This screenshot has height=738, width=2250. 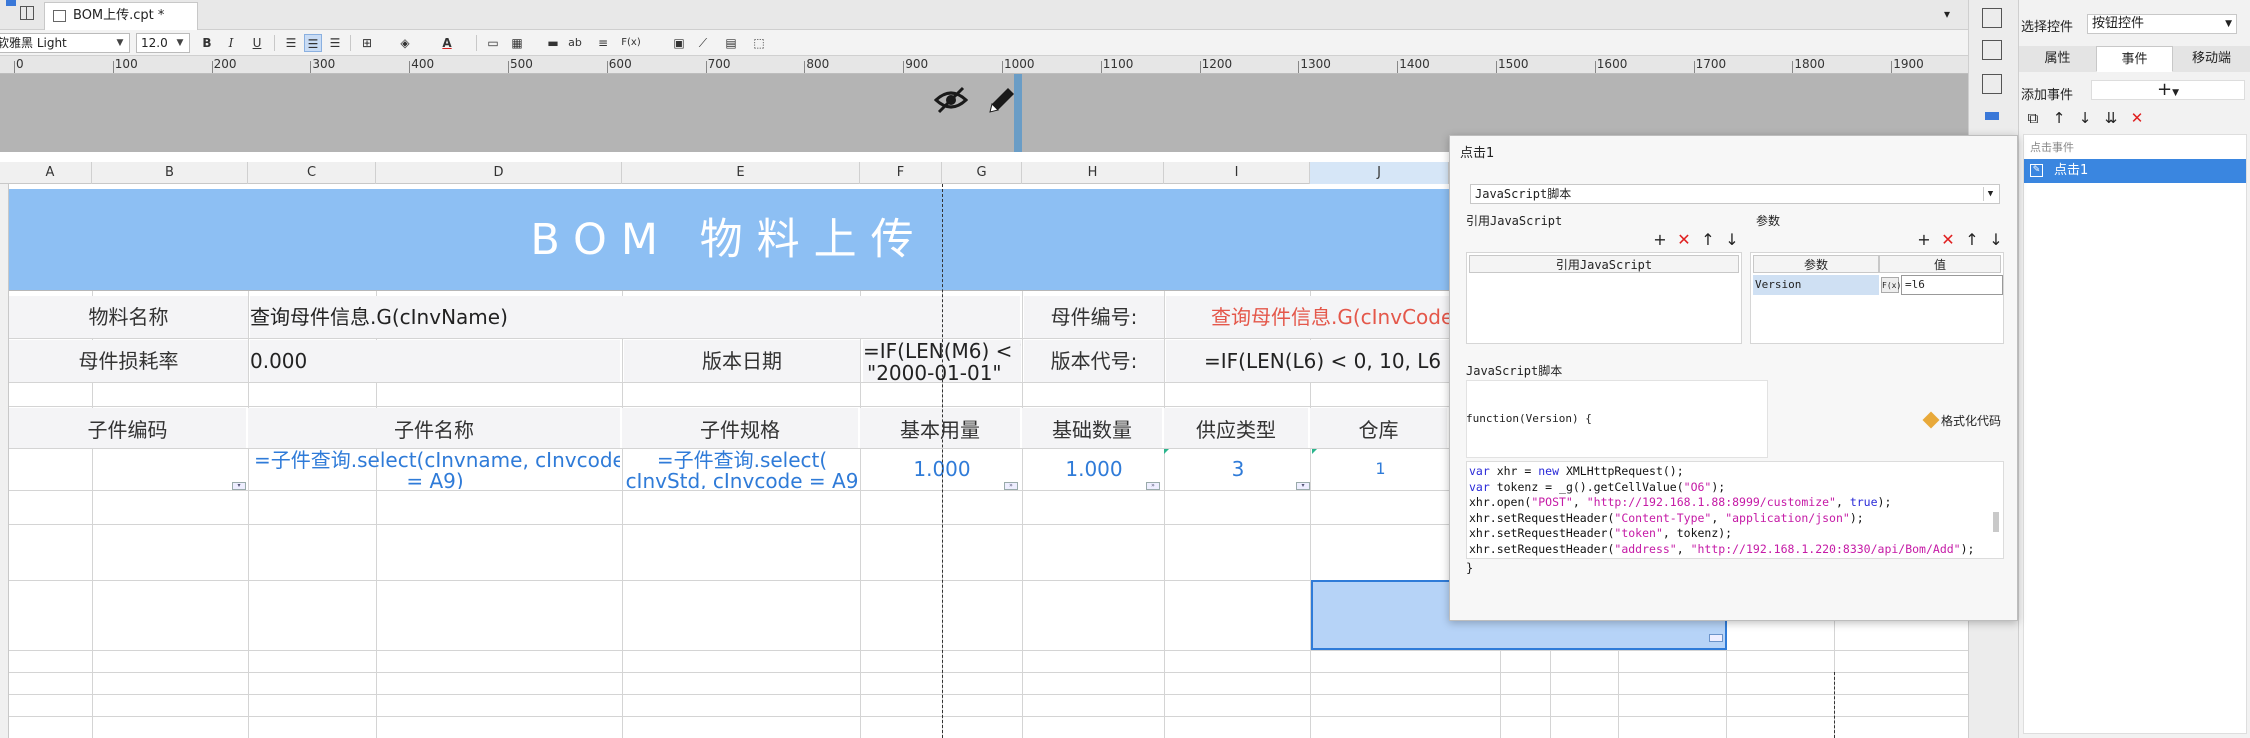 What do you see at coordinates (951, 100) in the screenshot?
I see `hide-eye-icon` at bounding box center [951, 100].